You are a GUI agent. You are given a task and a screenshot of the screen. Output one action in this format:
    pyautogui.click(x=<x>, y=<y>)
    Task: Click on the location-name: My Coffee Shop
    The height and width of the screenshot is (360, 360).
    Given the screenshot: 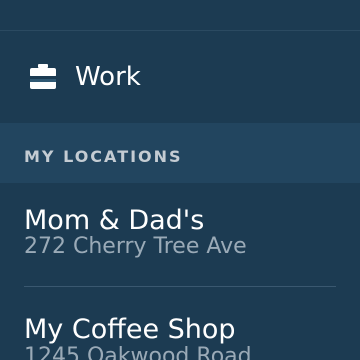 What is the action you would take?
    pyautogui.click(x=130, y=329)
    